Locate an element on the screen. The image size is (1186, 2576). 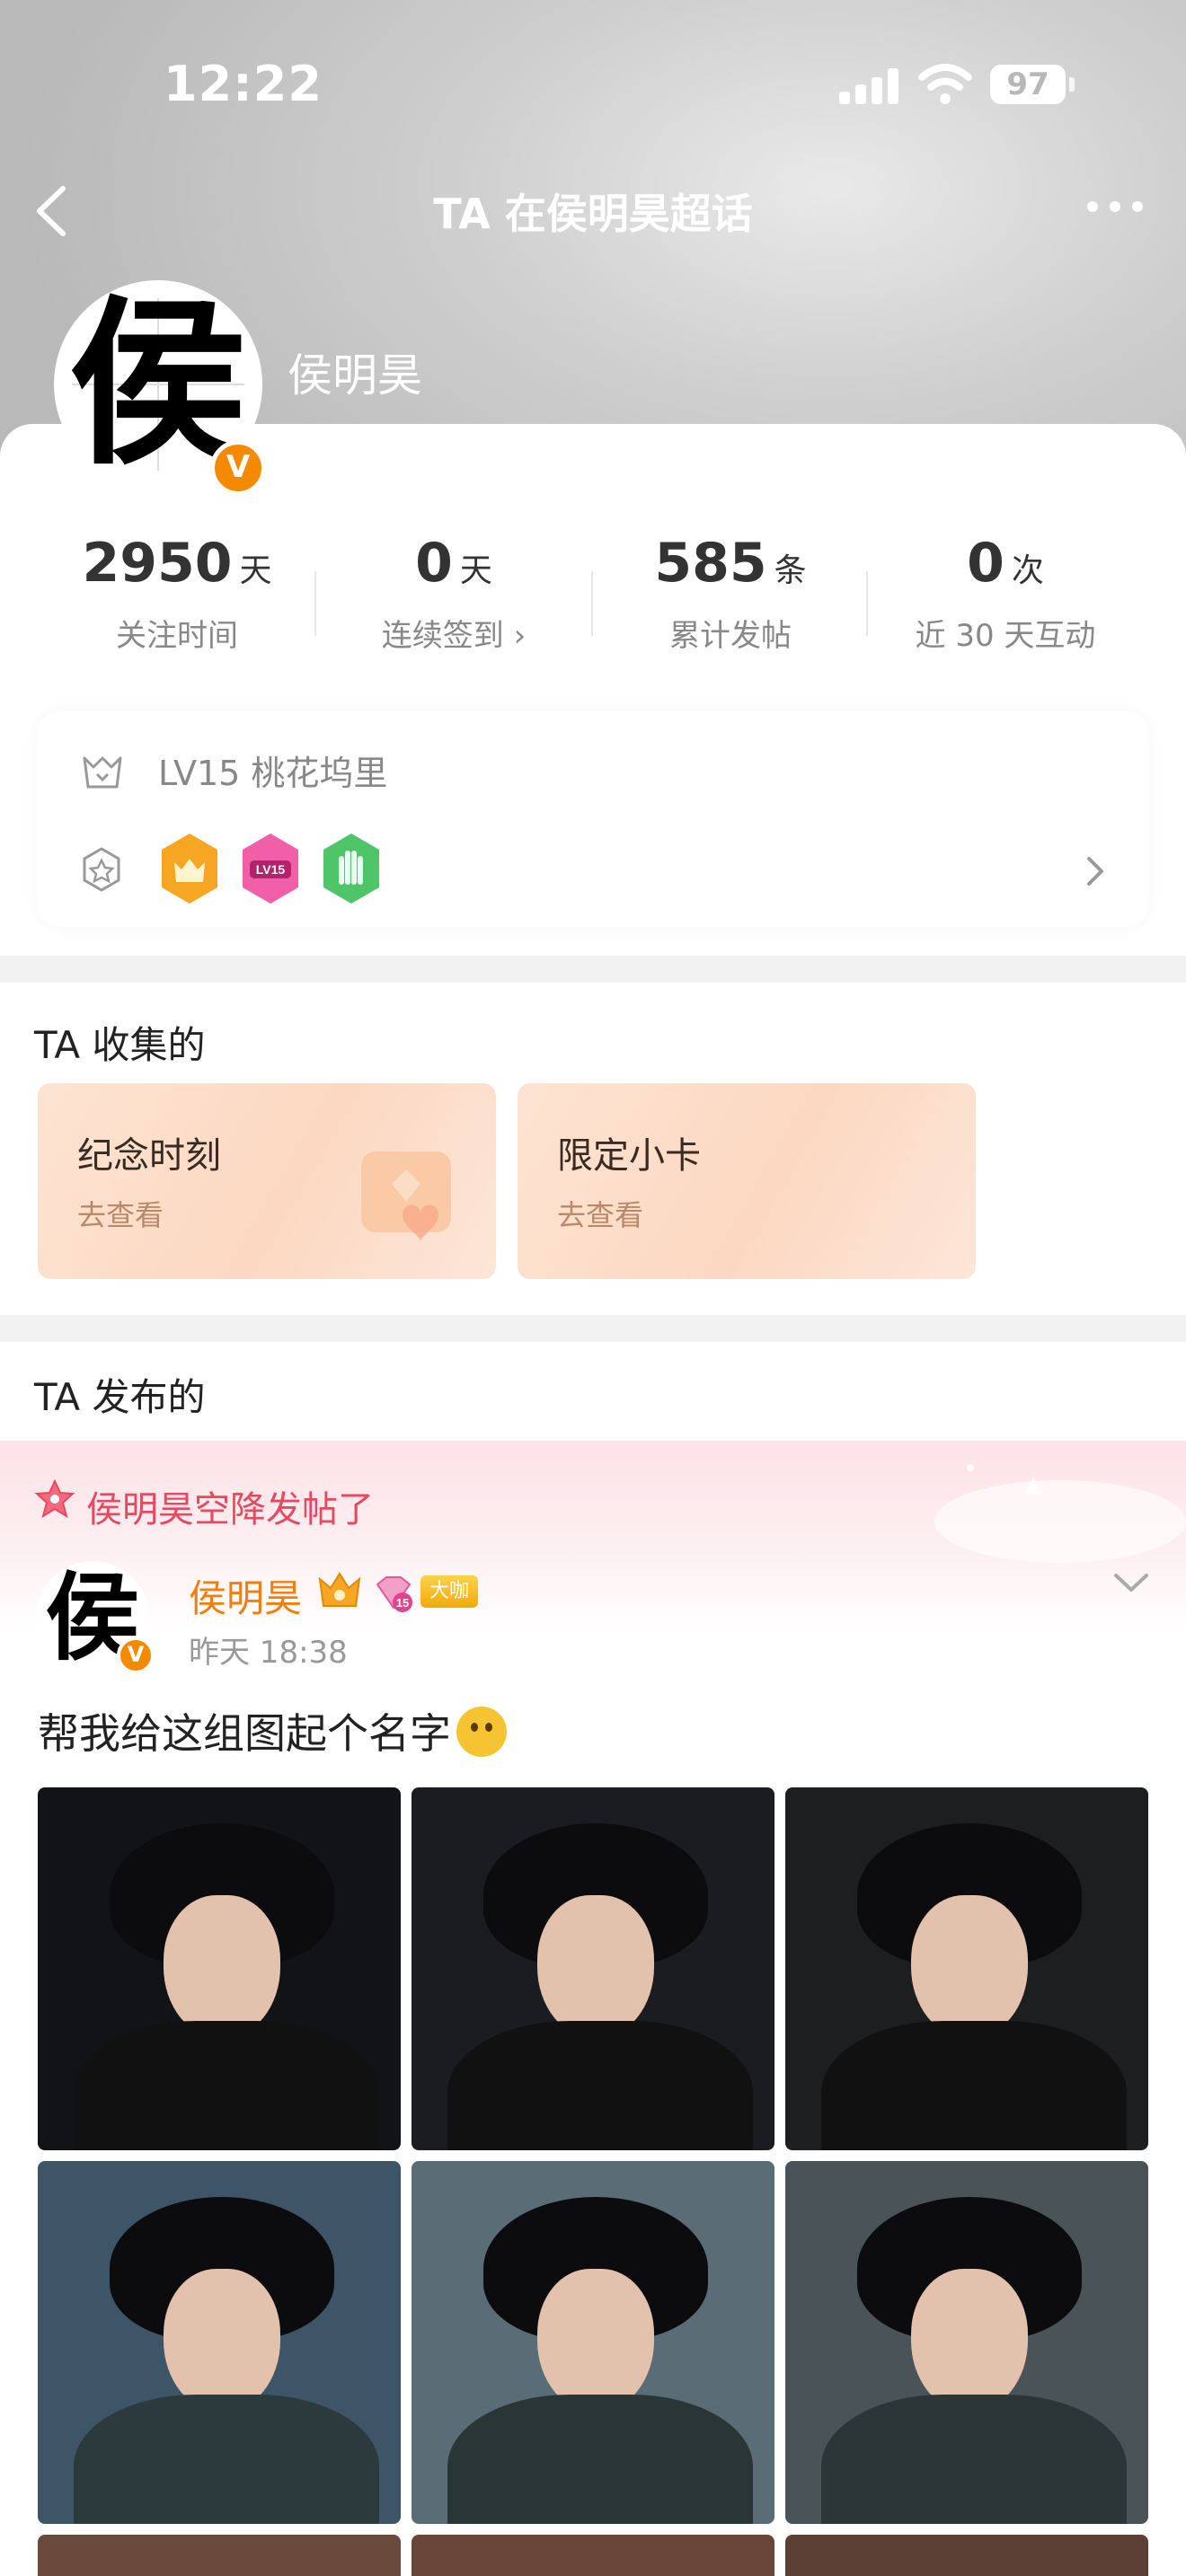
gem-level-icon: 15 is located at coordinates (394, 1594).